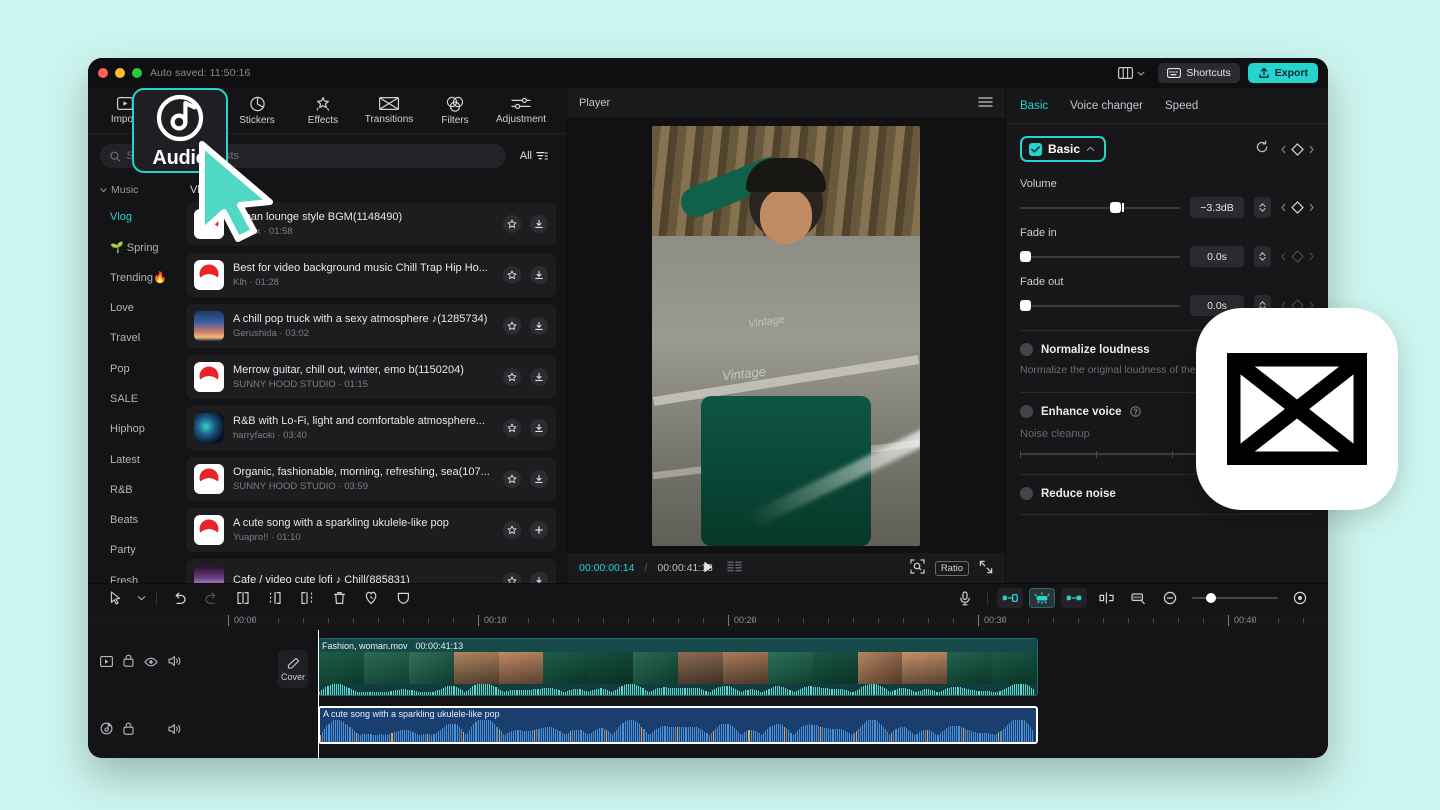 The height and width of the screenshot is (810, 1440). I want to click on song-row: Cafe / video cute lofi ♪ Chill(885831), so click(371, 571).